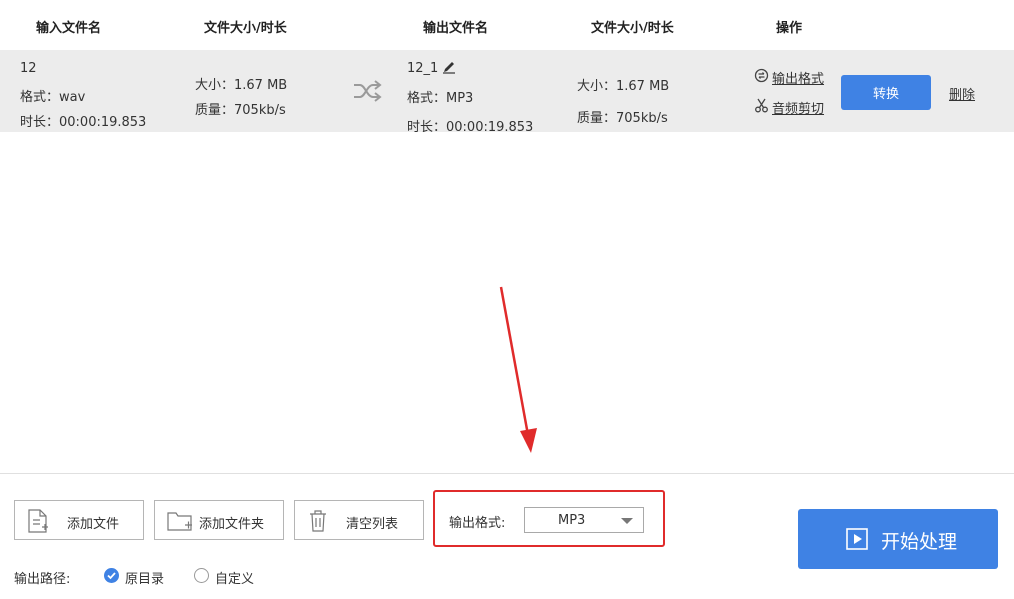 The image size is (1014, 599). Describe the element at coordinates (372, 524) in the screenshot. I see `clear-list-label: 清空列表` at that location.